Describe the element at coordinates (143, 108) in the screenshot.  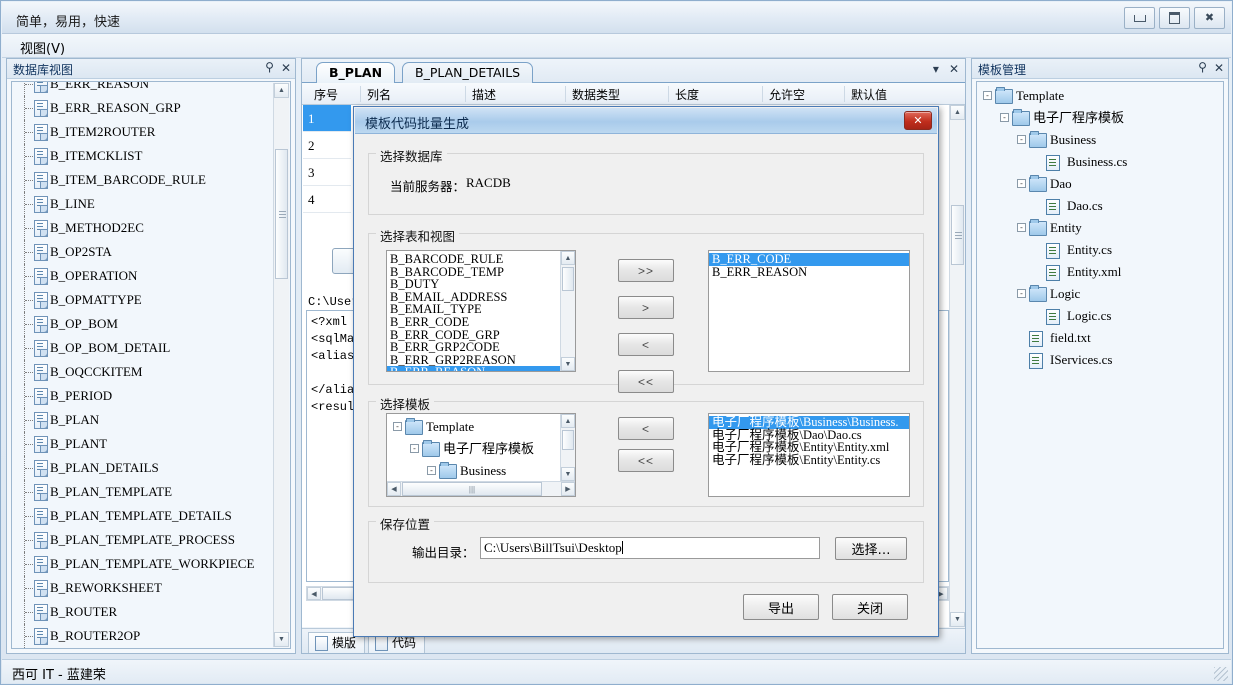
I see `database-tree-item: B_ERR_REASON_GRP` at that location.